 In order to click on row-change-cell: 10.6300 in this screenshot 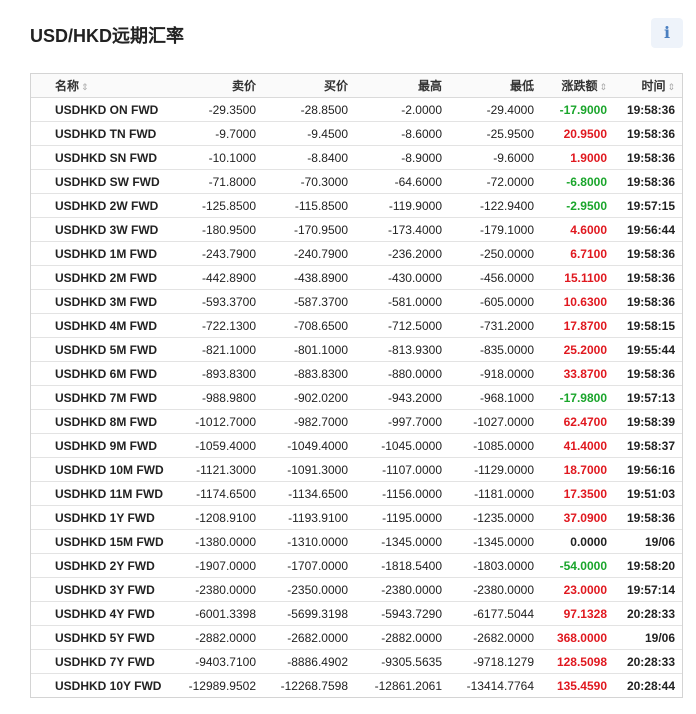, I will do `click(577, 301)`.